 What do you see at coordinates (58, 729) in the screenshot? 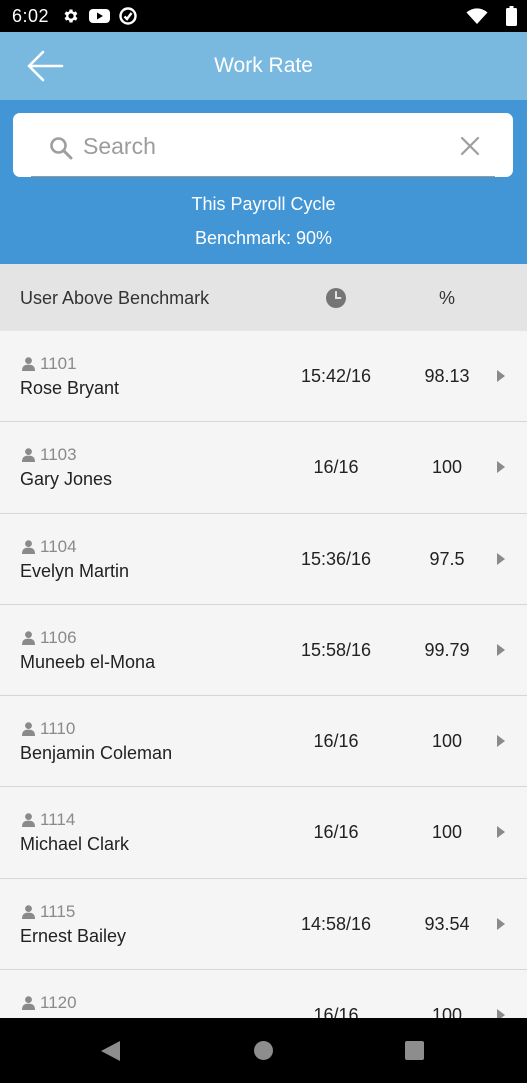
I see `user-id-text: 1110` at bounding box center [58, 729].